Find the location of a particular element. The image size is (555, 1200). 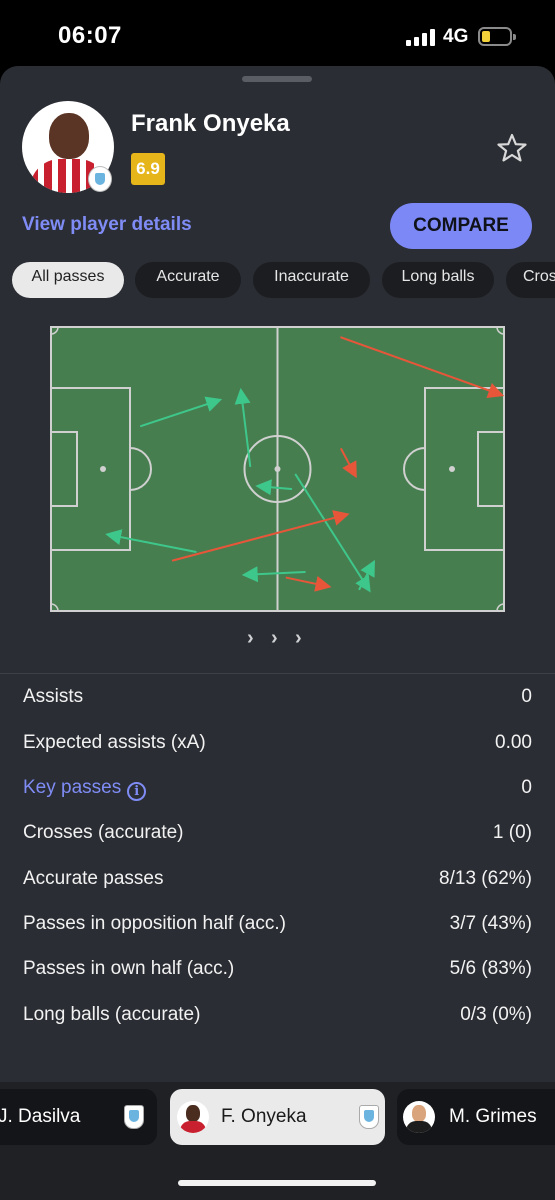

battery-icon is located at coordinates (497, 36).